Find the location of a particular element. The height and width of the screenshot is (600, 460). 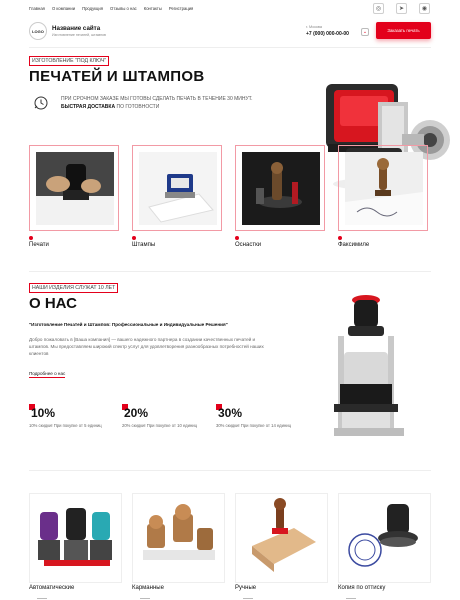

discount-card: 20% 20% скидки! При покупке от 10 единиц is located at coordinates (162, 424).